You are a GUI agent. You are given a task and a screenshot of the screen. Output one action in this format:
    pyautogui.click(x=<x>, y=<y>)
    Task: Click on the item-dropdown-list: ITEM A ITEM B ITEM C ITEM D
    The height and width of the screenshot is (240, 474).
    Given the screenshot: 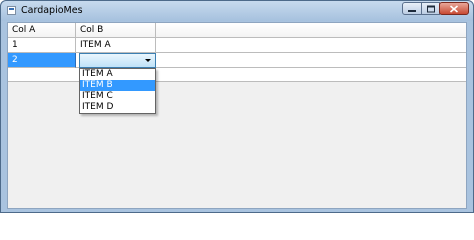 What is the action you would take?
    pyautogui.click(x=117, y=91)
    